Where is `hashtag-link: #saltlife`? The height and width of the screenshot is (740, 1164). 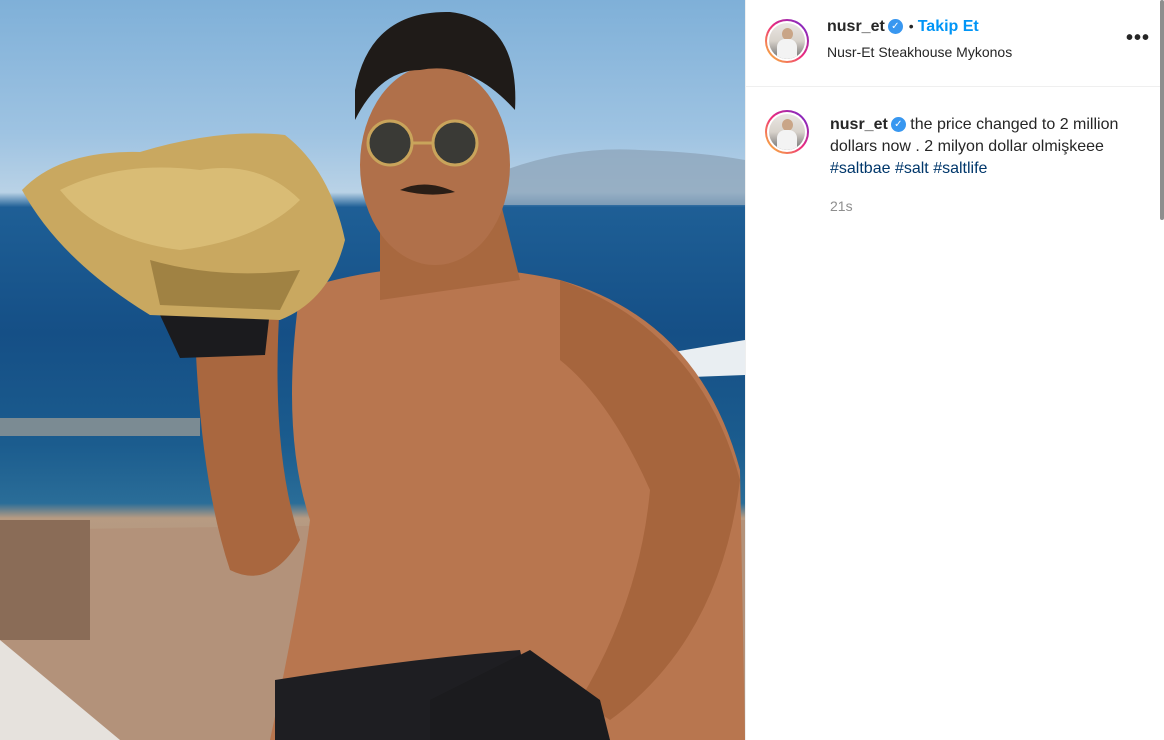
hashtag-link: #saltlife is located at coordinates (960, 168).